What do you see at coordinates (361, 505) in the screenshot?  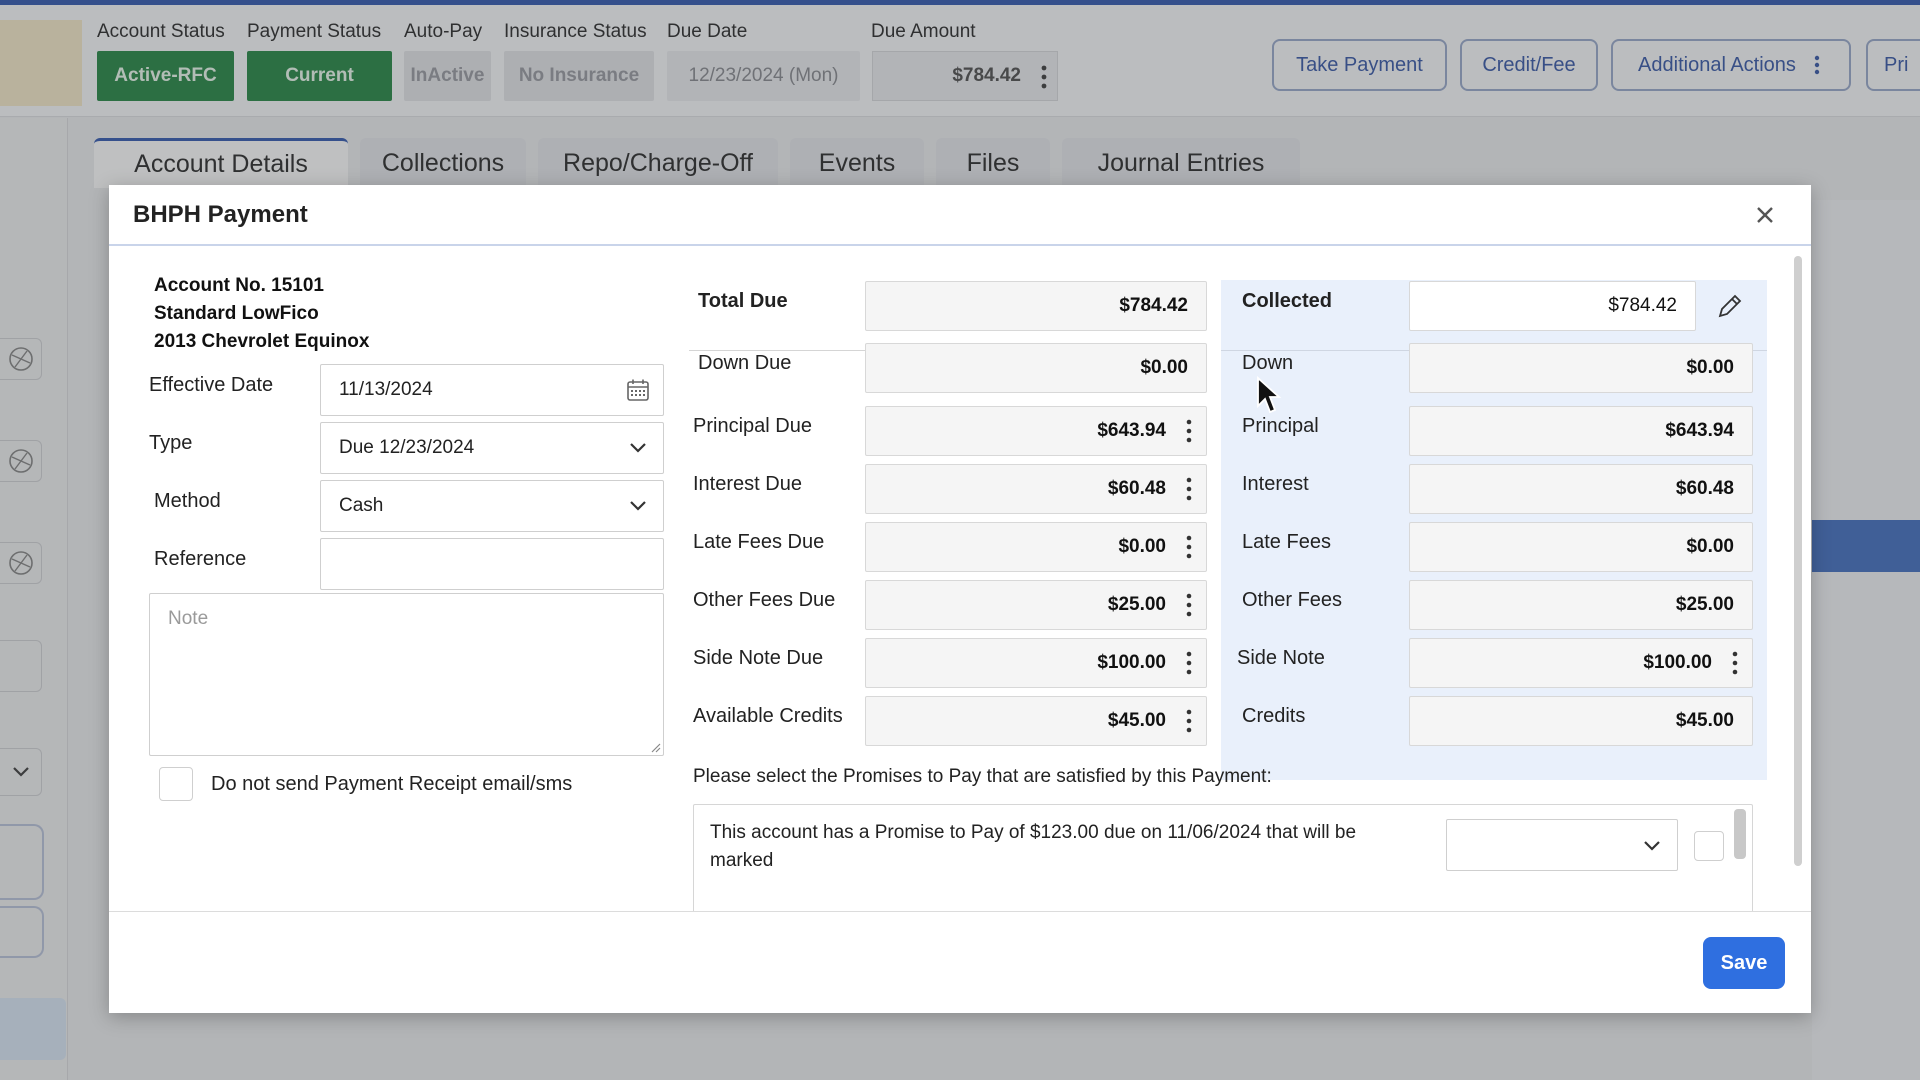 I see `method-value: Cash` at bounding box center [361, 505].